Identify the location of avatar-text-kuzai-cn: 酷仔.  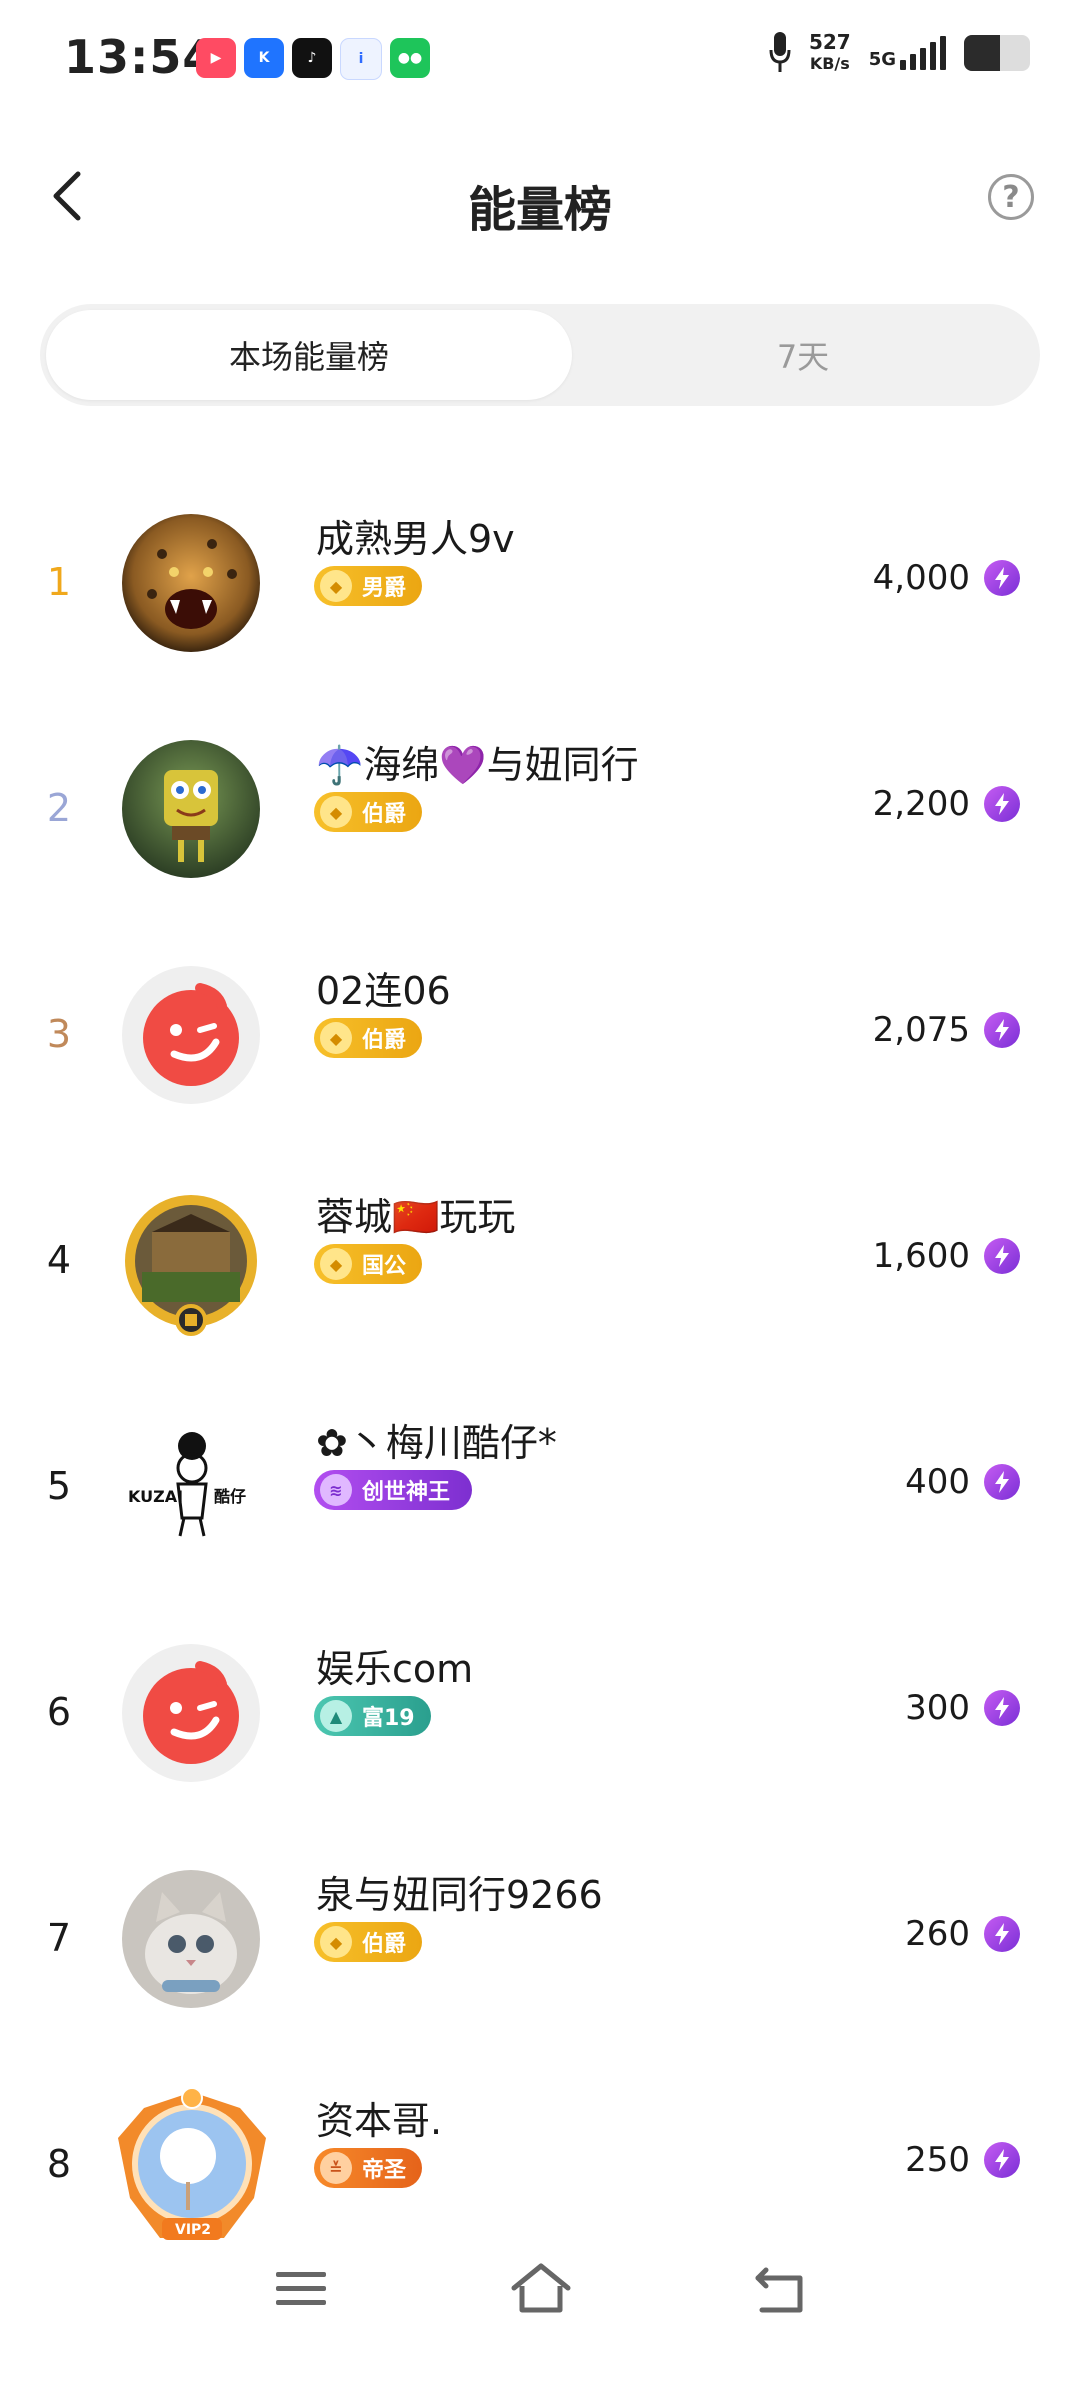
(230, 1496).